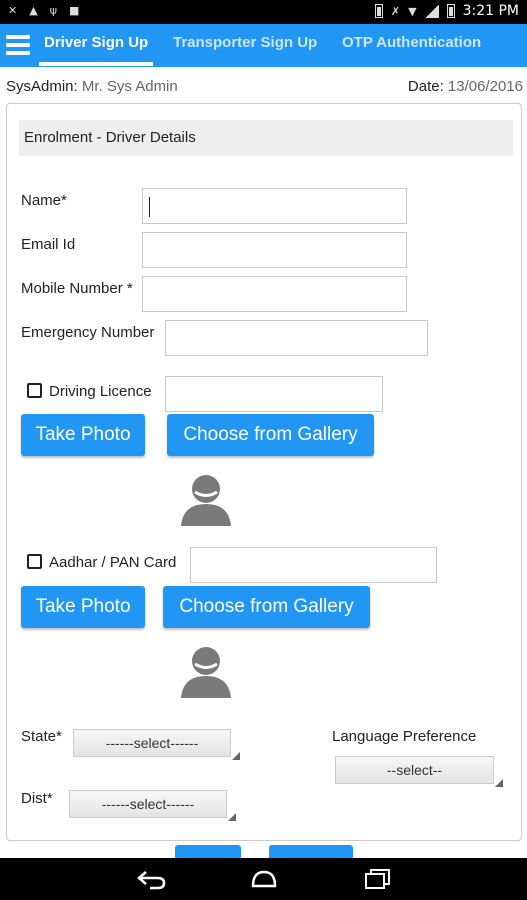 The width and height of the screenshot is (527, 900). Describe the element at coordinates (96, 42) in the screenshot. I see `tab-driver-sign-up: Driver Sign Up` at that location.